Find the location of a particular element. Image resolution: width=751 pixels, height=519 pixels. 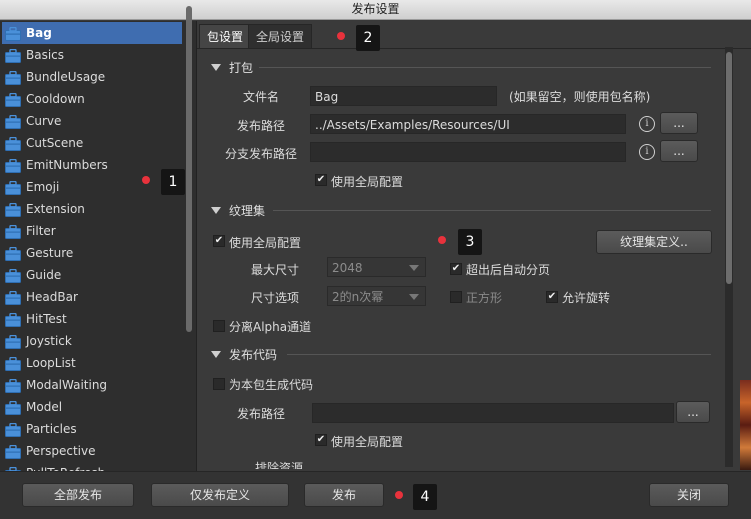

sidebar-item-label: ModalWaiting is located at coordinates (67, 385).